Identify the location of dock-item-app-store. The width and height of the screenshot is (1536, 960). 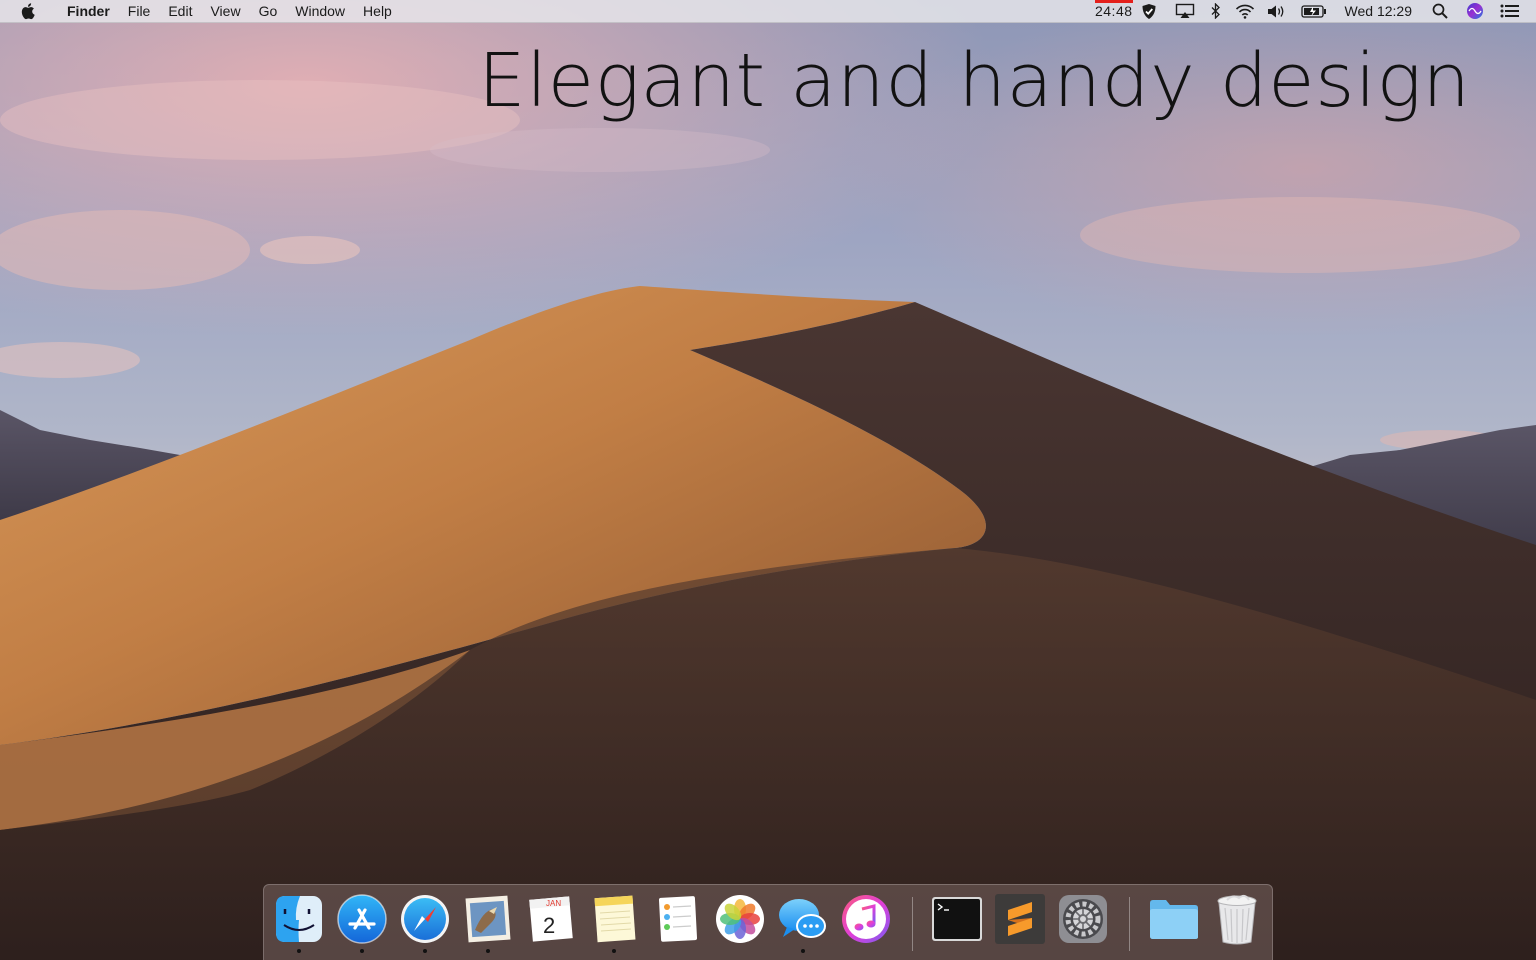
(362, 923).